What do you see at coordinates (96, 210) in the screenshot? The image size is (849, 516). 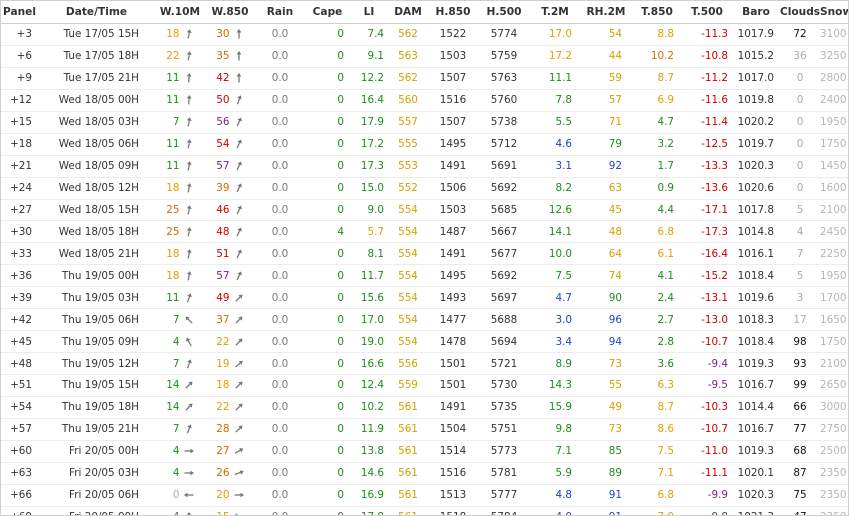 I see `cell-datetime: Wed 18/05 15H` at bounding box center [96, 210].